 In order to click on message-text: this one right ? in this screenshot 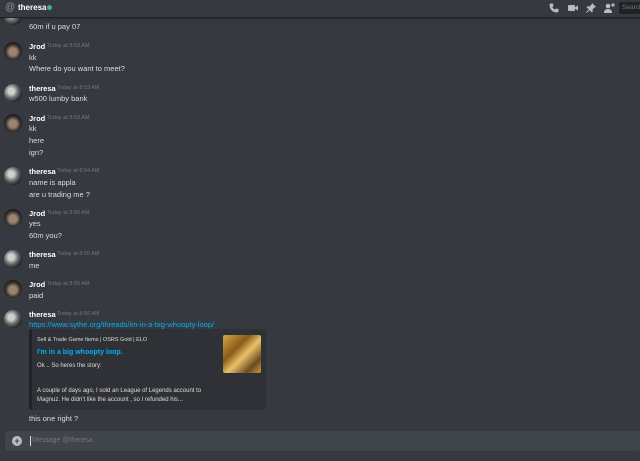, I will do `click(54, 418)`.